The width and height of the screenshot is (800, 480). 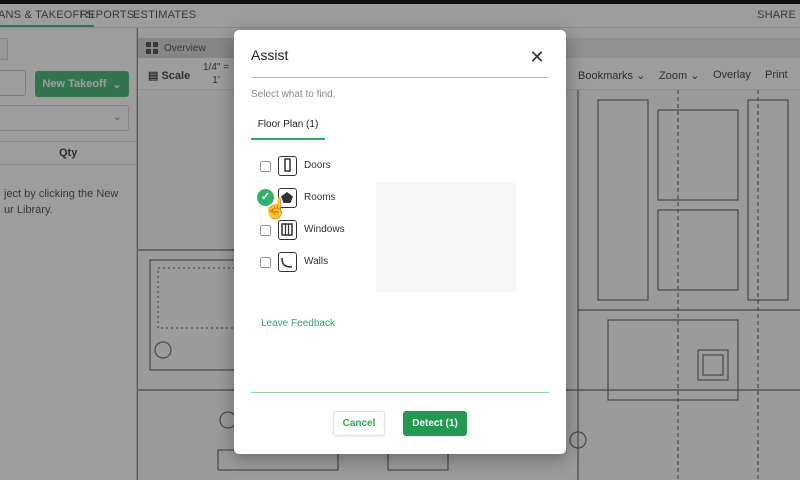 What do you see at coordinates (265, 262) in the screenshot?
I see `walls-checkbox` at bounding box center [265, 262].